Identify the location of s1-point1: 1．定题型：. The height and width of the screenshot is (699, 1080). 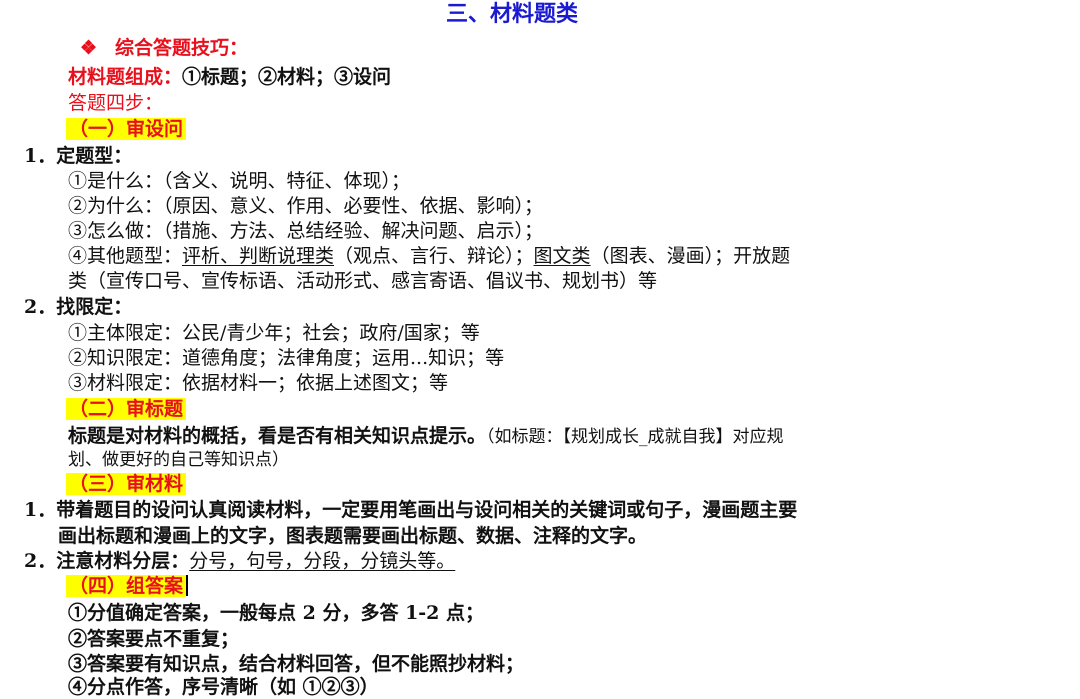
(78, 156).